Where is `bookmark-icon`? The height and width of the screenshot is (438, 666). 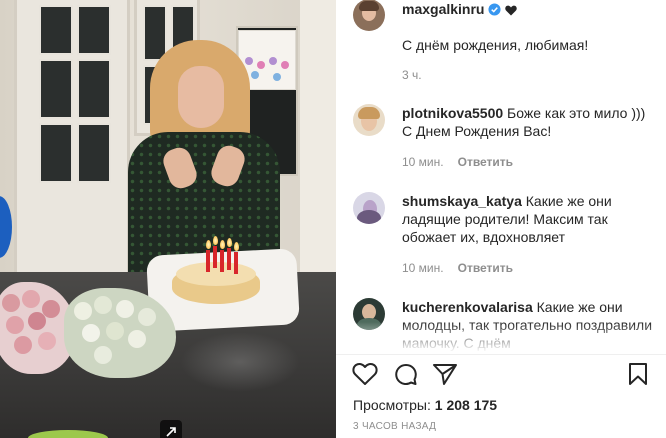
bookmark-icon is located at coordinates (638, 374).